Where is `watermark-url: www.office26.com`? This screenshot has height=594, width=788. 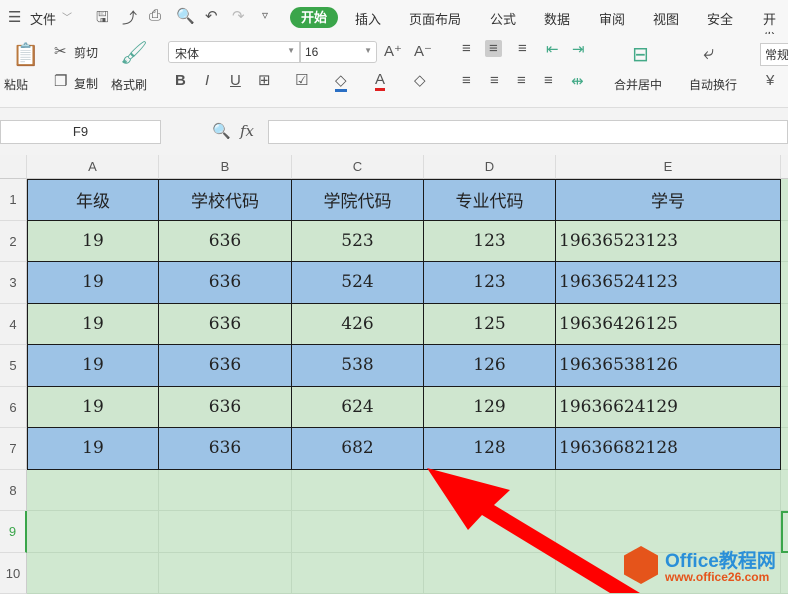
watermark-url: www.office26.com is located at coordinates (717, 577).